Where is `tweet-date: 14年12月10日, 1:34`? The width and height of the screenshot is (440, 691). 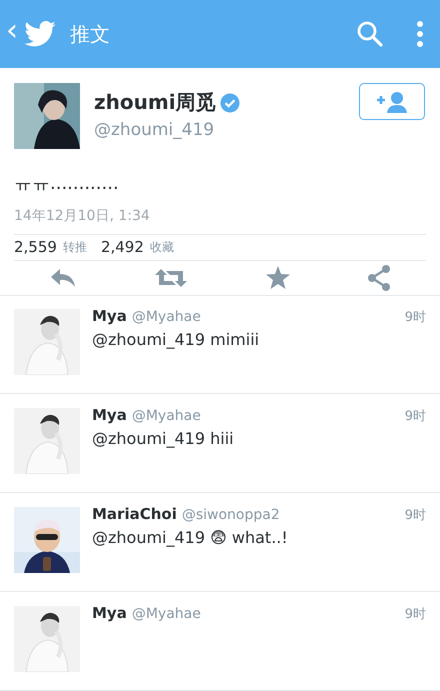 tweet-date: 14年12月10日, 1:34 is located at coordinates (82, 216).